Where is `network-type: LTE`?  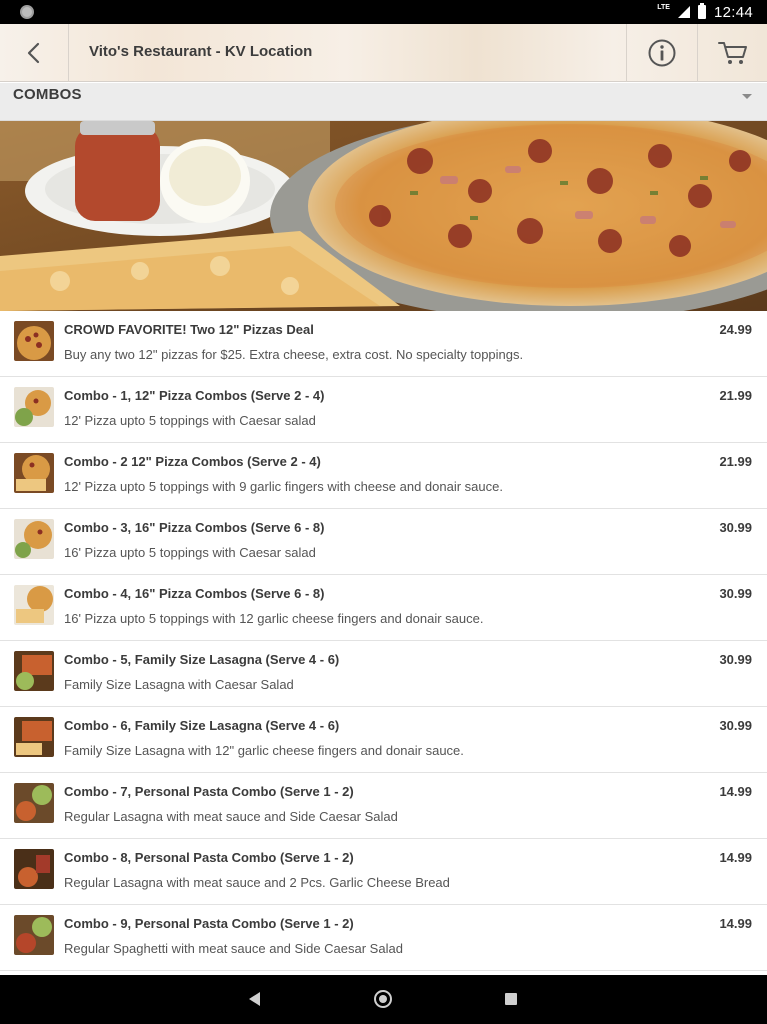 network-type: LTE is located at coordinates (663, 7).